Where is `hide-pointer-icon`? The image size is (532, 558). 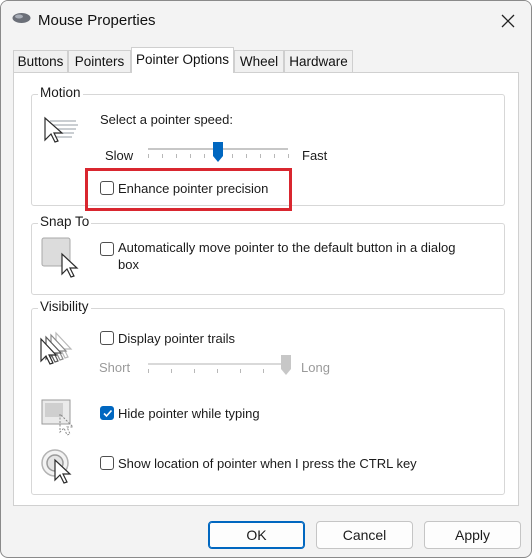
hide-pointer-icon is located at coordinates (58, 417).